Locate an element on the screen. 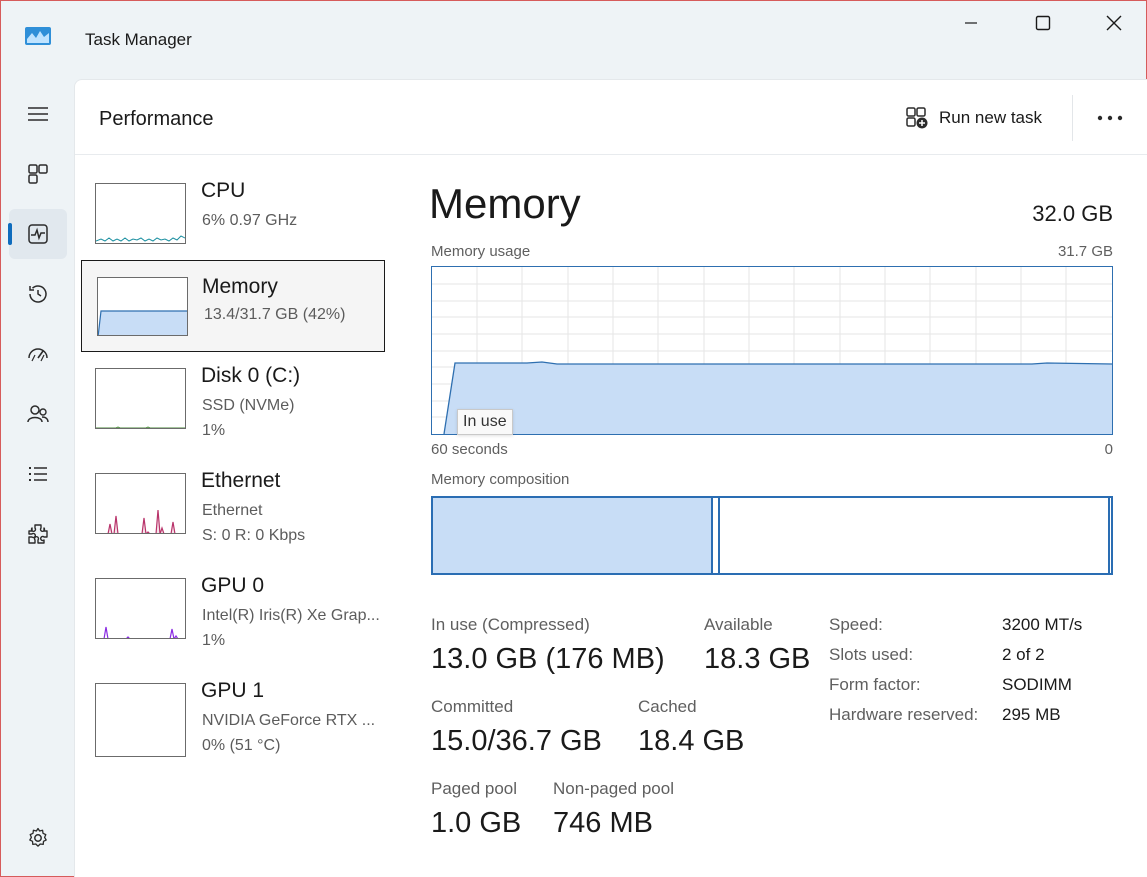 Image resolution: width=1147 pixels, height=877 pixels. in-use-value: 13.0 GB (176 MB) is located at coordinates (548, 659).